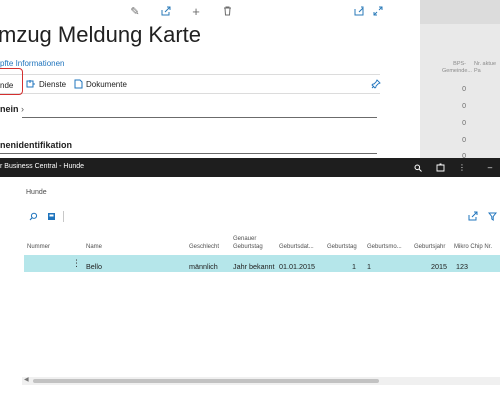 The image size is (500, 394). What do you see at coordinates (26, 379) in the screenshot?
I see `scroll-left-icon: ◀` at bounding box center [26, 379].